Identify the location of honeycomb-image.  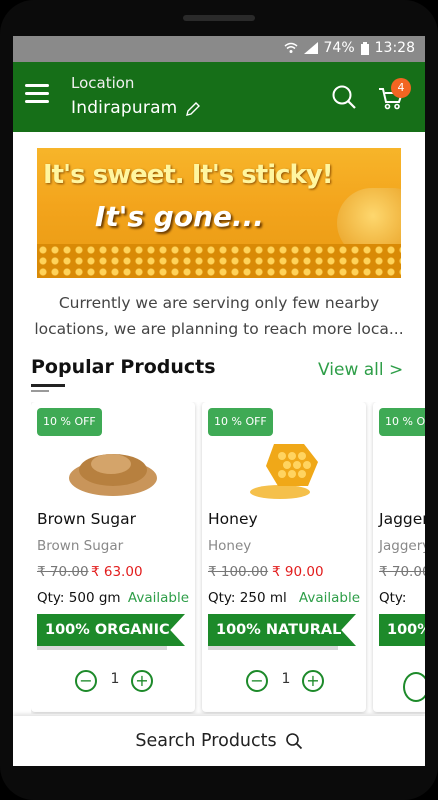
(219, 261).